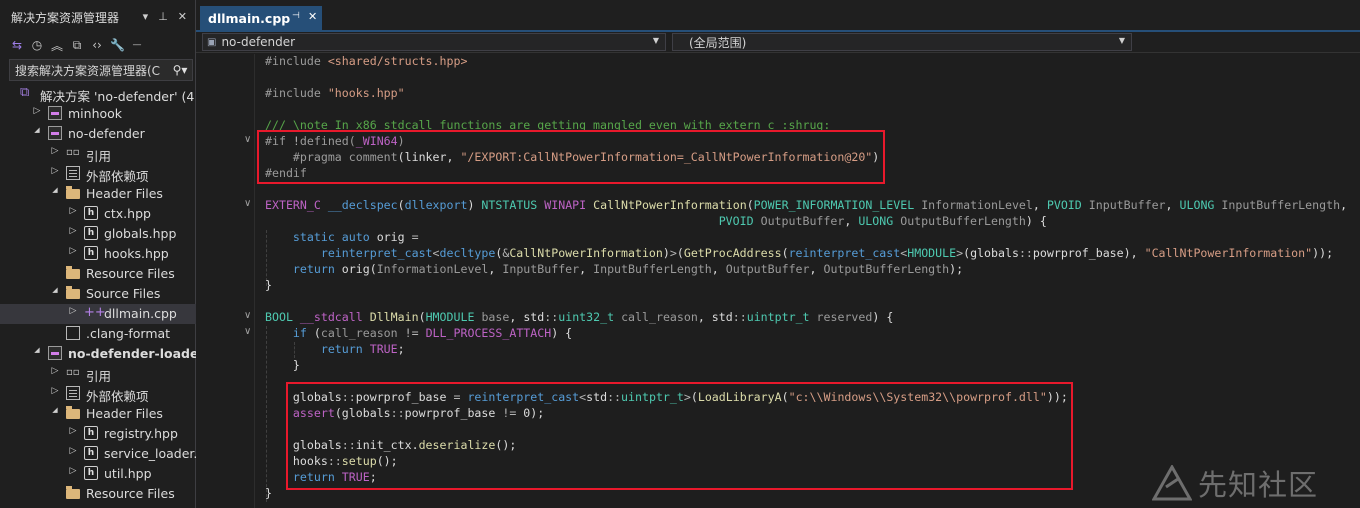  What do you see at coordinates (652, 269) in the screenshot?
I see `code-token: InputBufferLength` at bounding box center [652, 269].